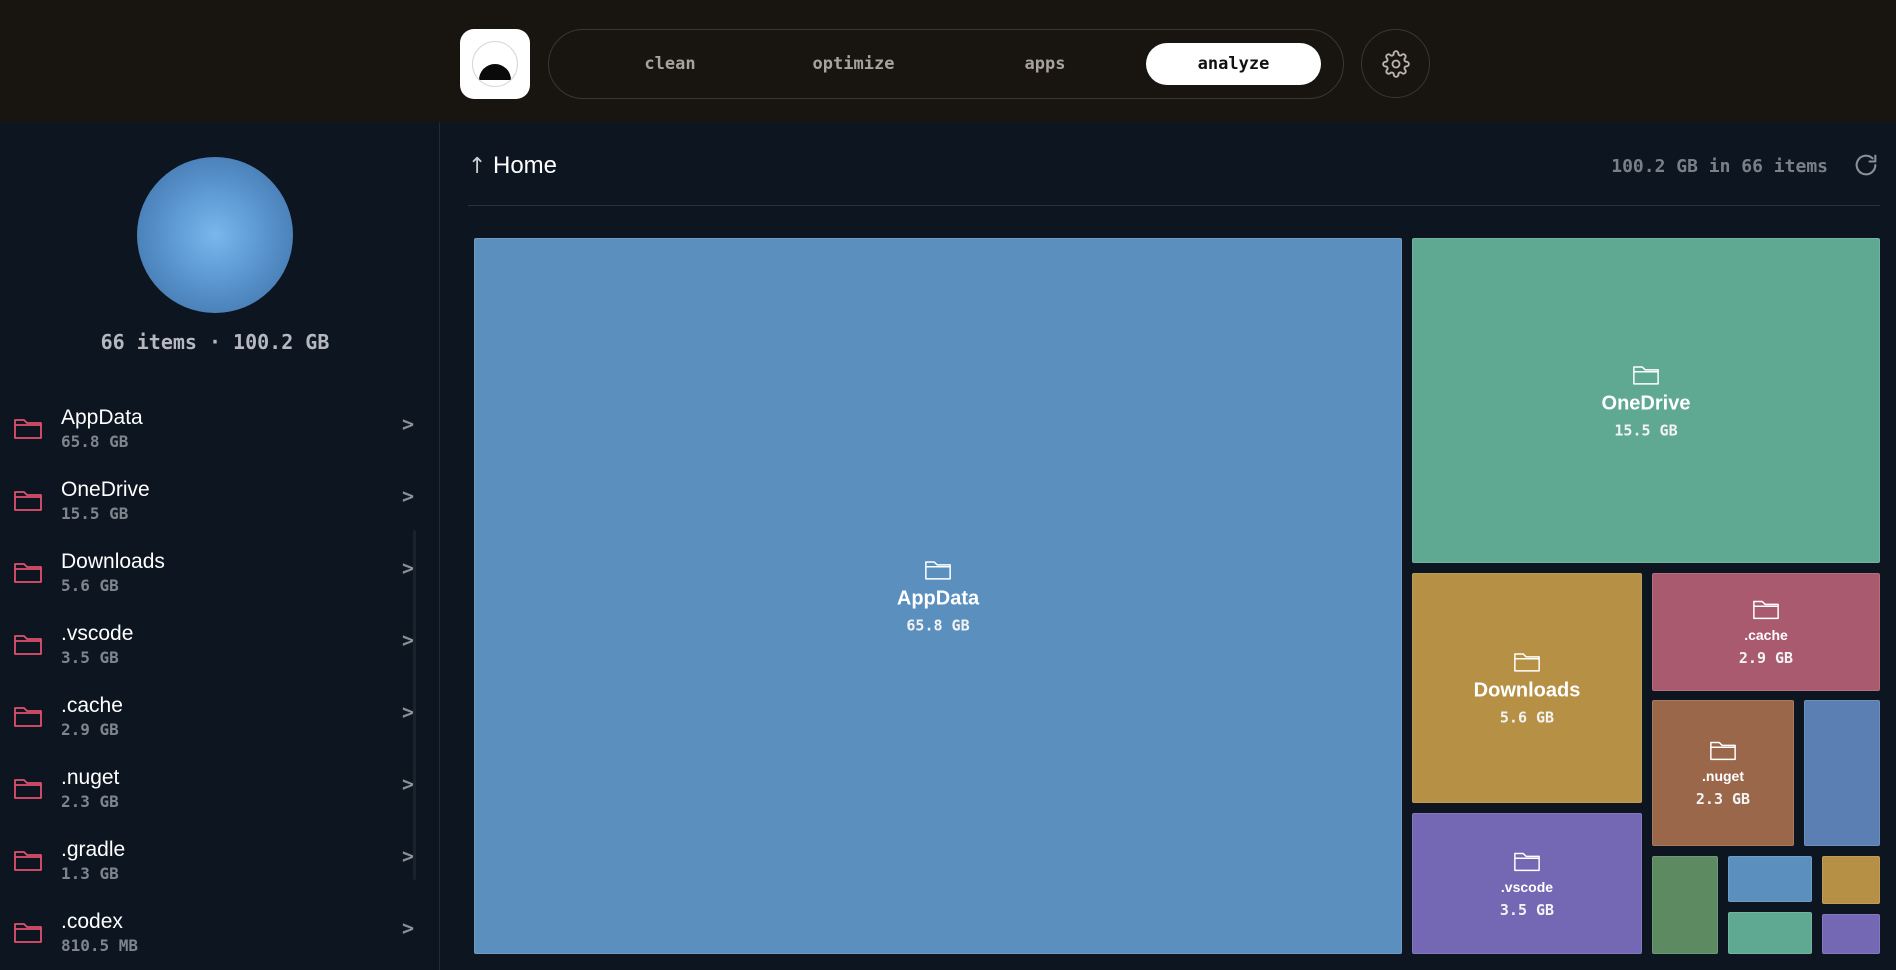 The height and width of the screenshot is (970, 1896). I want to click on sidebar-scrollbar, so click(414, 705).